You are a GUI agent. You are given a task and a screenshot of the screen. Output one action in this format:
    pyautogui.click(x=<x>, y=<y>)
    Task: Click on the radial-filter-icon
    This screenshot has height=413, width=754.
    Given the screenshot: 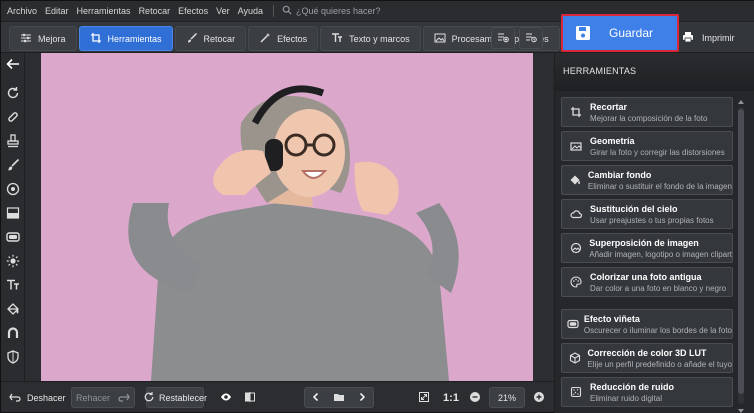 What is the action you would take?
    pyautogui.click(x=13, y=189)
    